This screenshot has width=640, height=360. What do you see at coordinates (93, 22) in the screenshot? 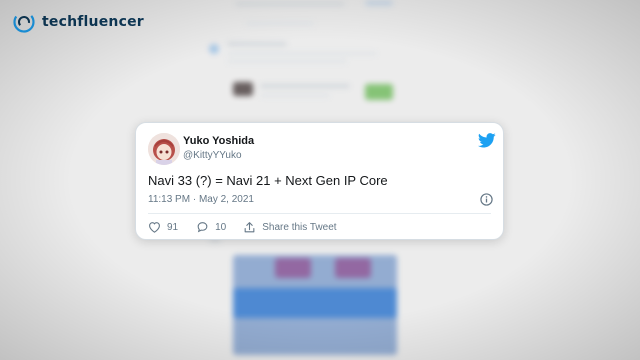
I see `logo-text: techfluencer` at bounding box center [93, 22].